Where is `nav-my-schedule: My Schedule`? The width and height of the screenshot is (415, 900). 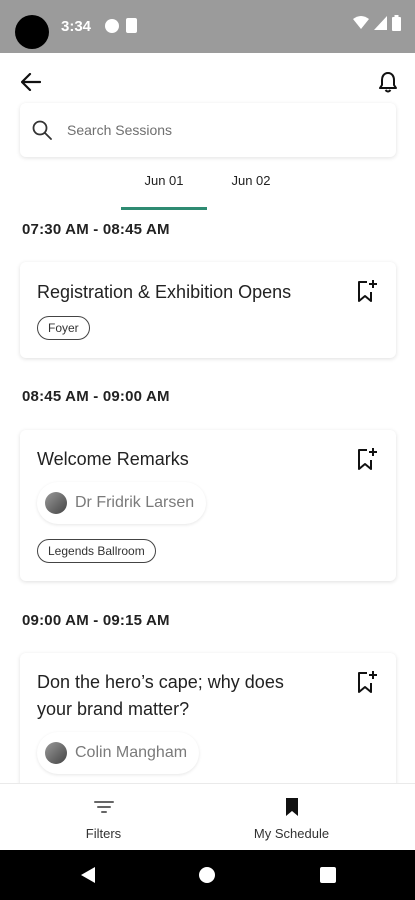 nav-my-schedule: My Schedule is located at coordinates (291, 817).